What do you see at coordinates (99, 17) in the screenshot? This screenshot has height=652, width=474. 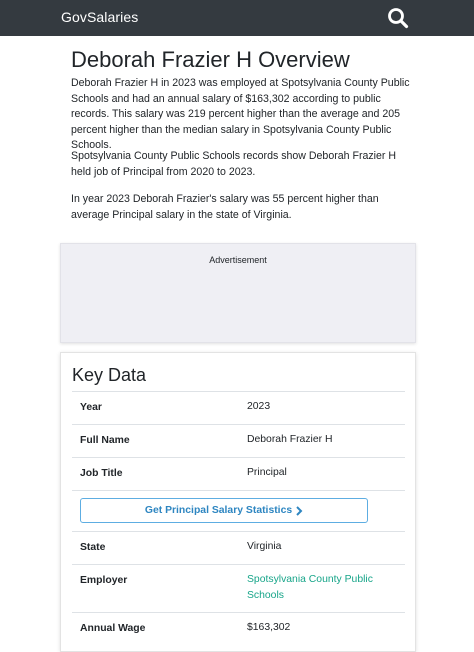 I see `brand-logo: GovSalaries` at bounding box center [99, 17].